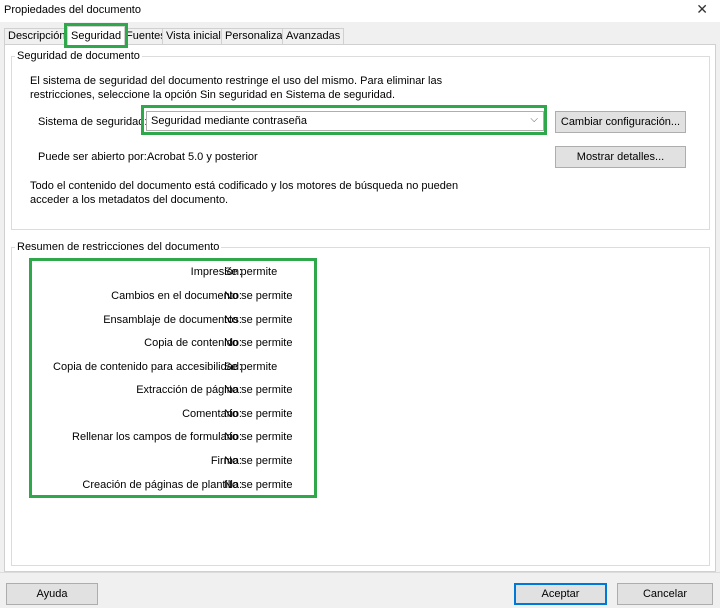 The width and height of the screenshot is (720, 608). Describe the element at coordinates (229, 121) in the screenshot. I see `security-system-value: Seguridad mediante contraseña` at that location.